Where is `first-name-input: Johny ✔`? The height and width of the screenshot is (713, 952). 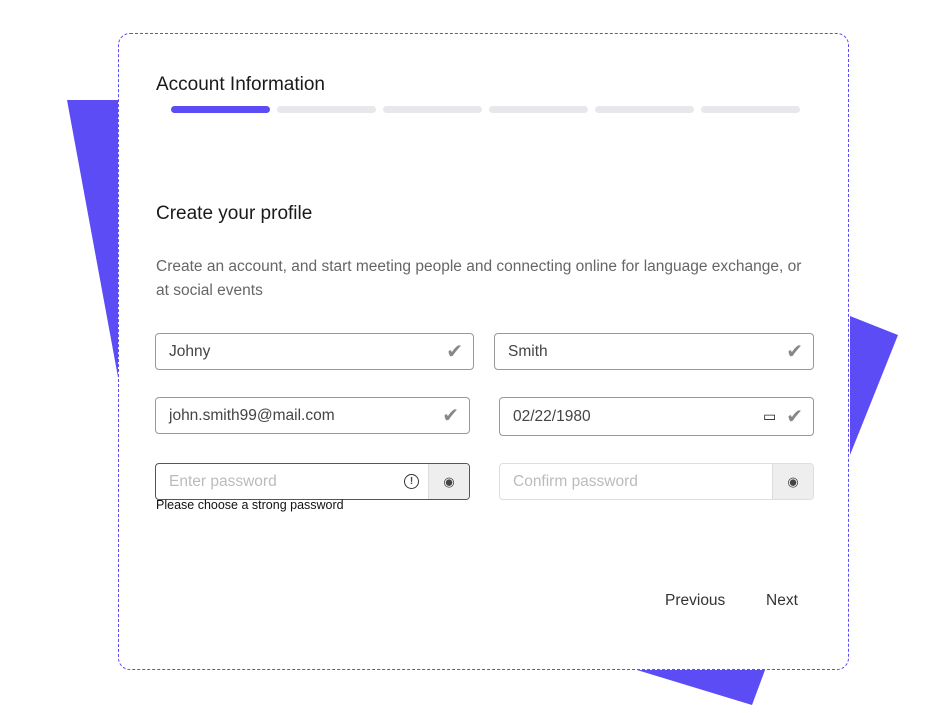 first-name-input: Johny ✔ is located at coordinates (314, 351).